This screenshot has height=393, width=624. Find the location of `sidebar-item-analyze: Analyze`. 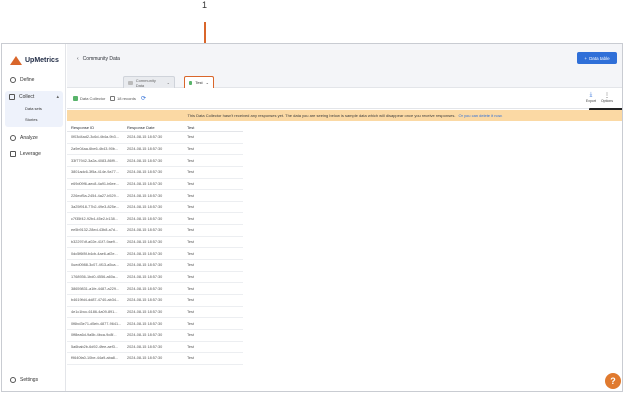

sidebar-item-analyze: Analyze is located at coordinates (34, 138).